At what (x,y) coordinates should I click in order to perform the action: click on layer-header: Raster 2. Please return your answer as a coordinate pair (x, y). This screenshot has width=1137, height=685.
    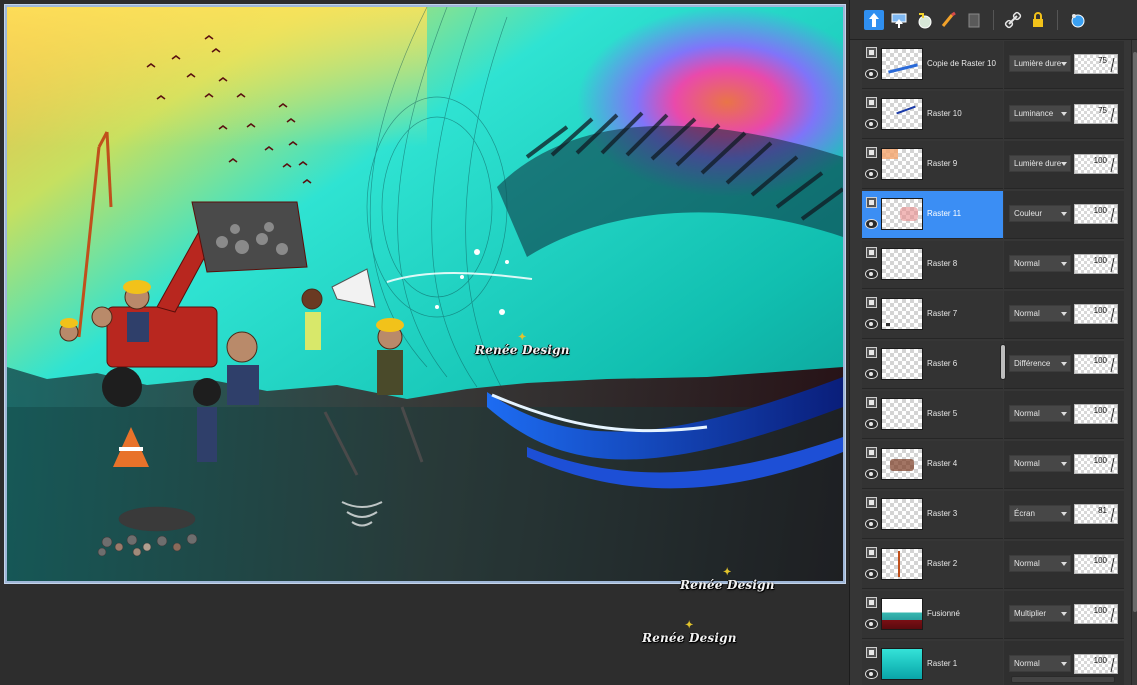
    Looking at the image, I should click on (932, 565).